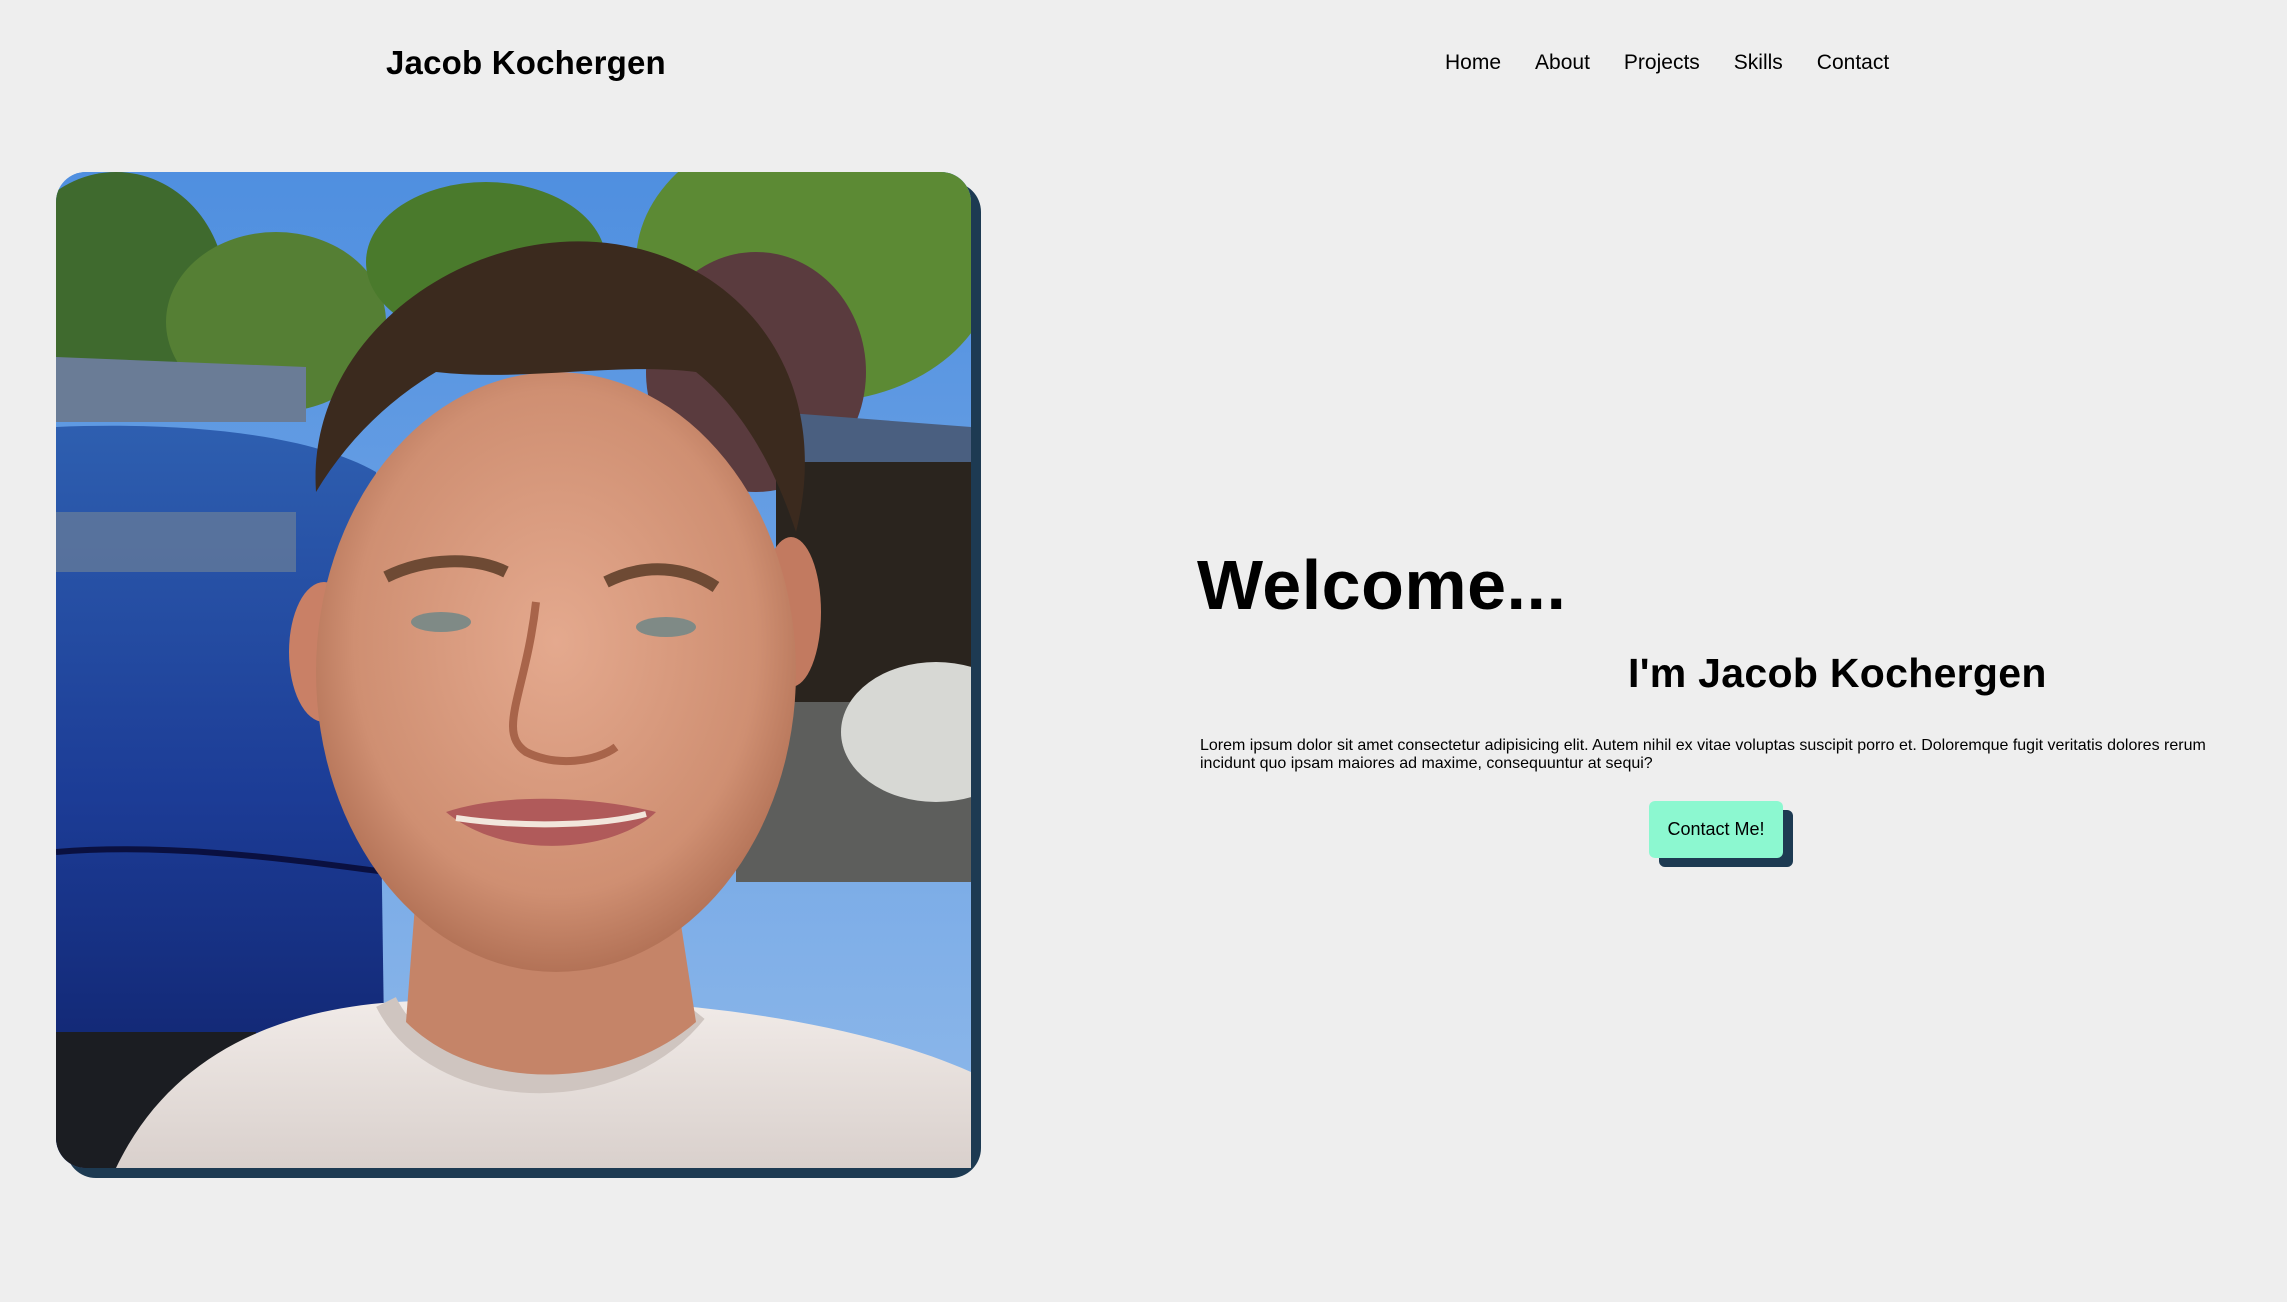  What do you see at coordinates (1662, 63) in the screenshot?
I see `nav-projects-link: Projects` at bounding box center [1662, 63].